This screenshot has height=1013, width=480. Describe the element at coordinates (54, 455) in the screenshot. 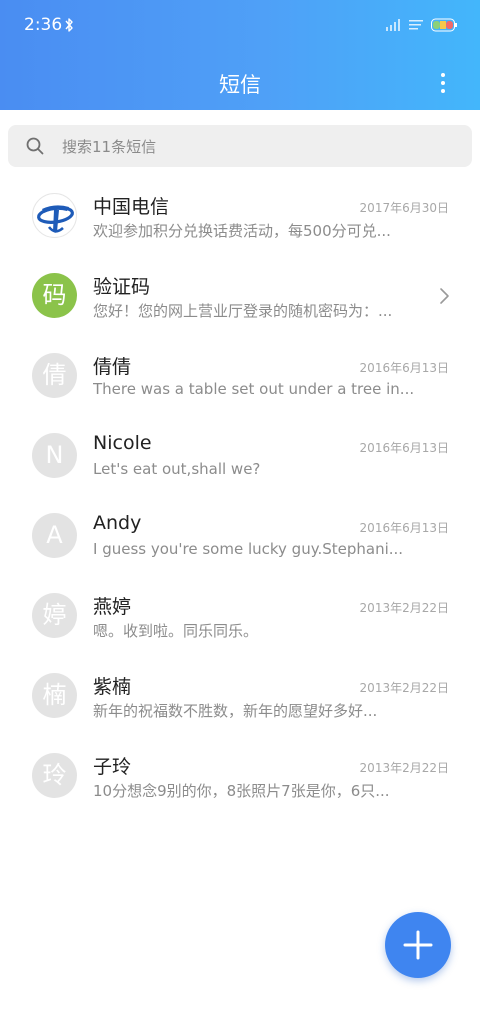

I see `avatar: N` at that location.